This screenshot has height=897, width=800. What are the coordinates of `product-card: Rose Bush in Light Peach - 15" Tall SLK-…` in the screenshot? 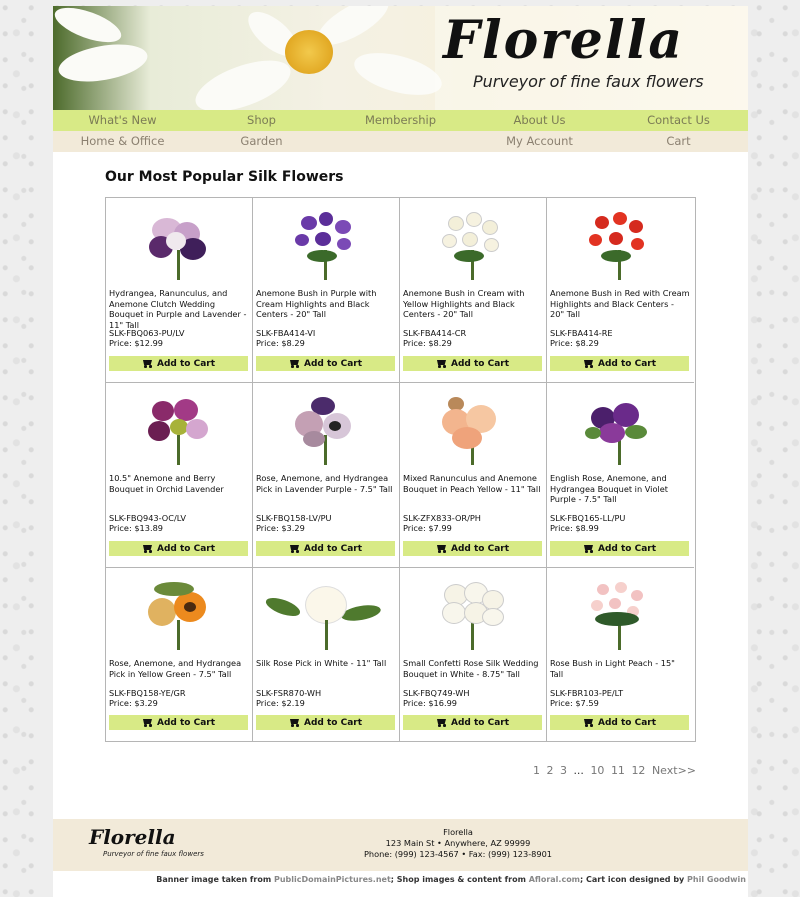 It's located at (620, 654).